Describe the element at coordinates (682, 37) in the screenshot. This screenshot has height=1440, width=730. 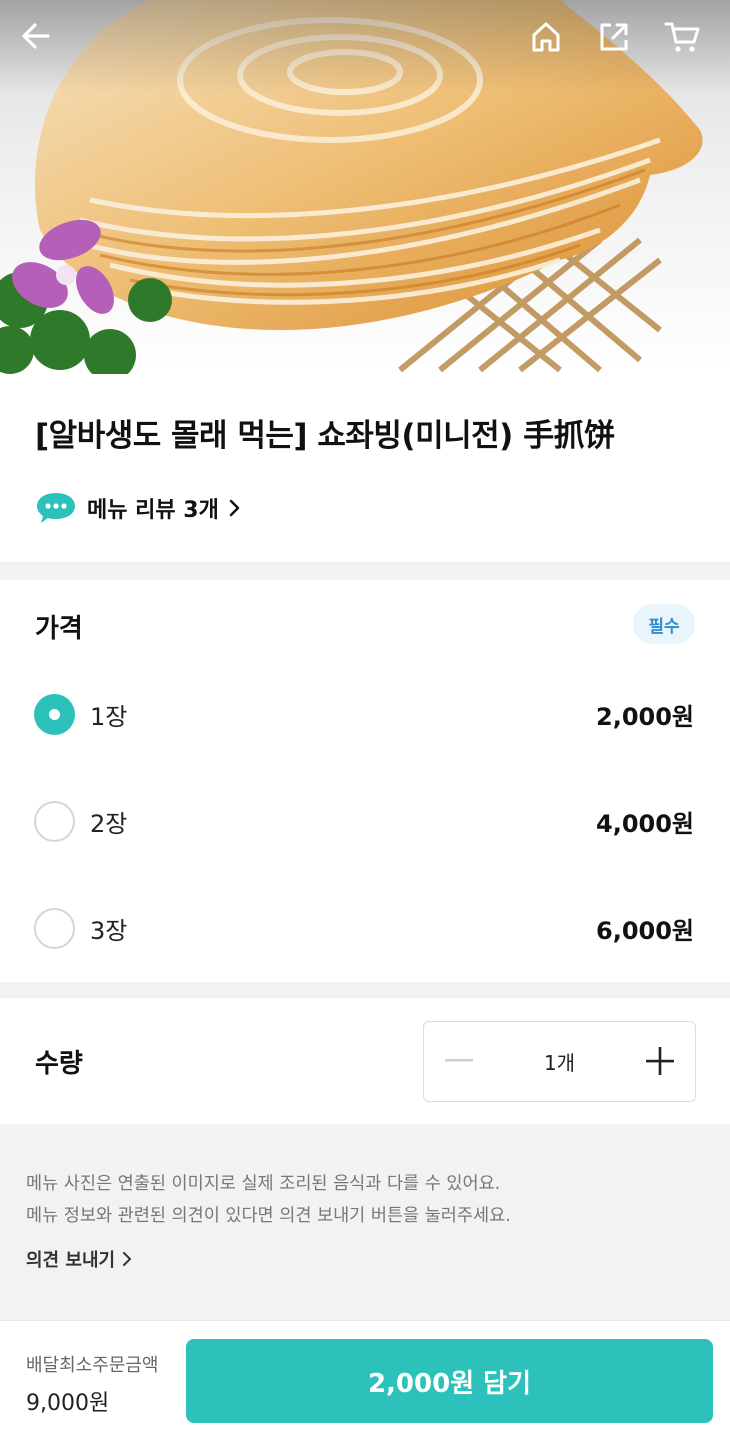
I see `cart-icon` at that location.